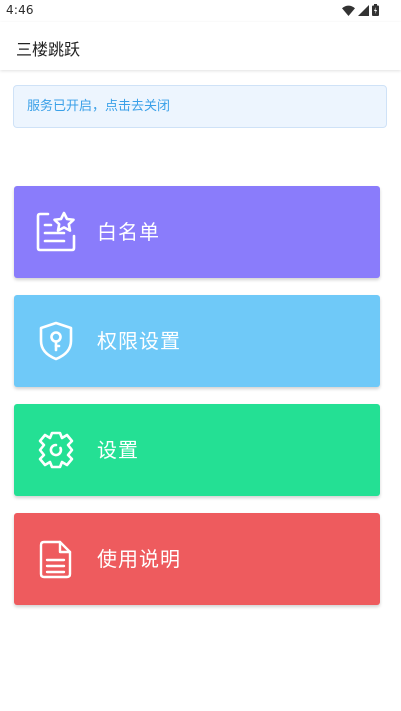 Image resolution: width=401 pixels, height=711 pixels. What do you see at coordinates (56, 450) in the screenshot?
I see `gear-icon` at bounding box center [56, 450].